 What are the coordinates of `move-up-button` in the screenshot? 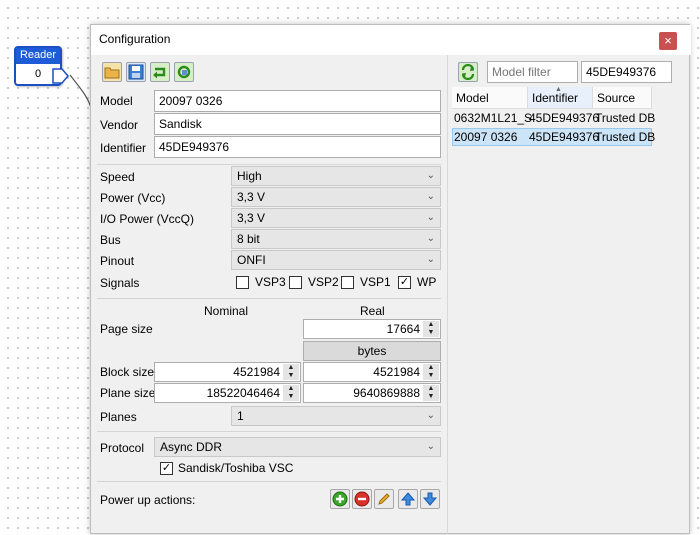 It's located at (408, 499).